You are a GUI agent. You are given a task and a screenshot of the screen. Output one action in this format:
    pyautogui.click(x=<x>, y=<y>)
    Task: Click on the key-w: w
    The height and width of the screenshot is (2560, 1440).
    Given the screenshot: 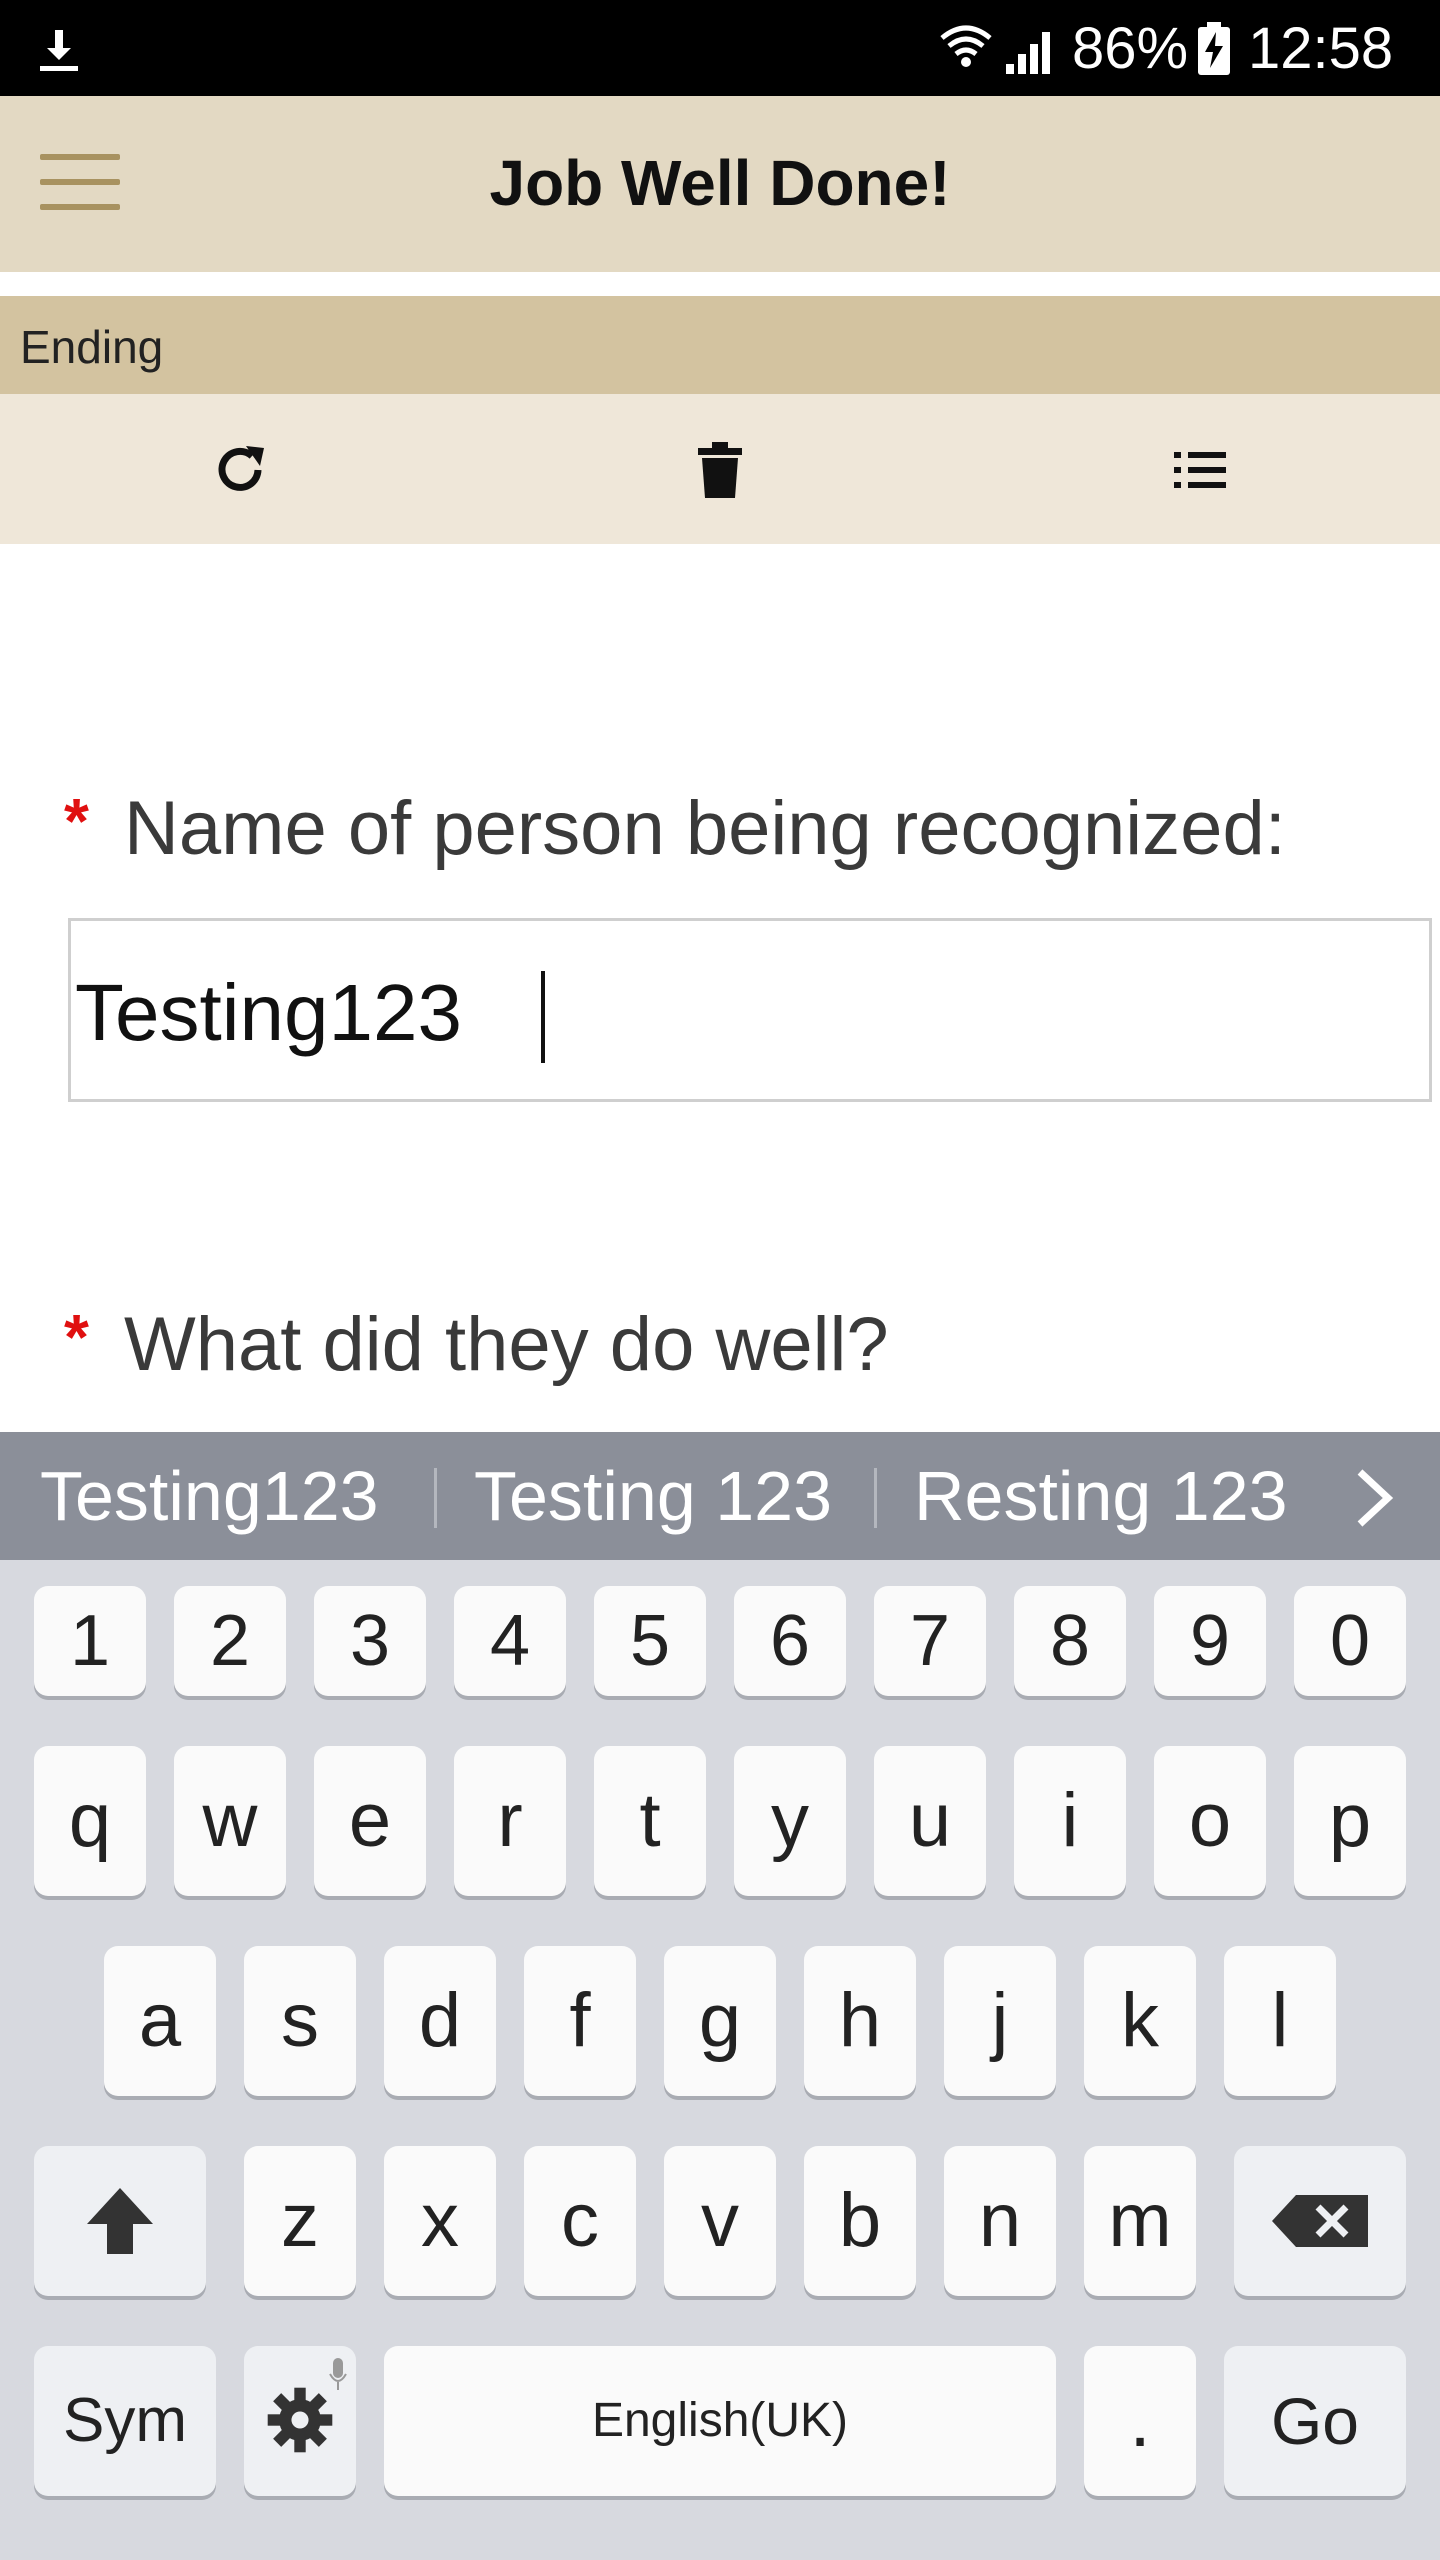 What is the action you would take?
    pyautogui.click(x=230, y=1821)
    